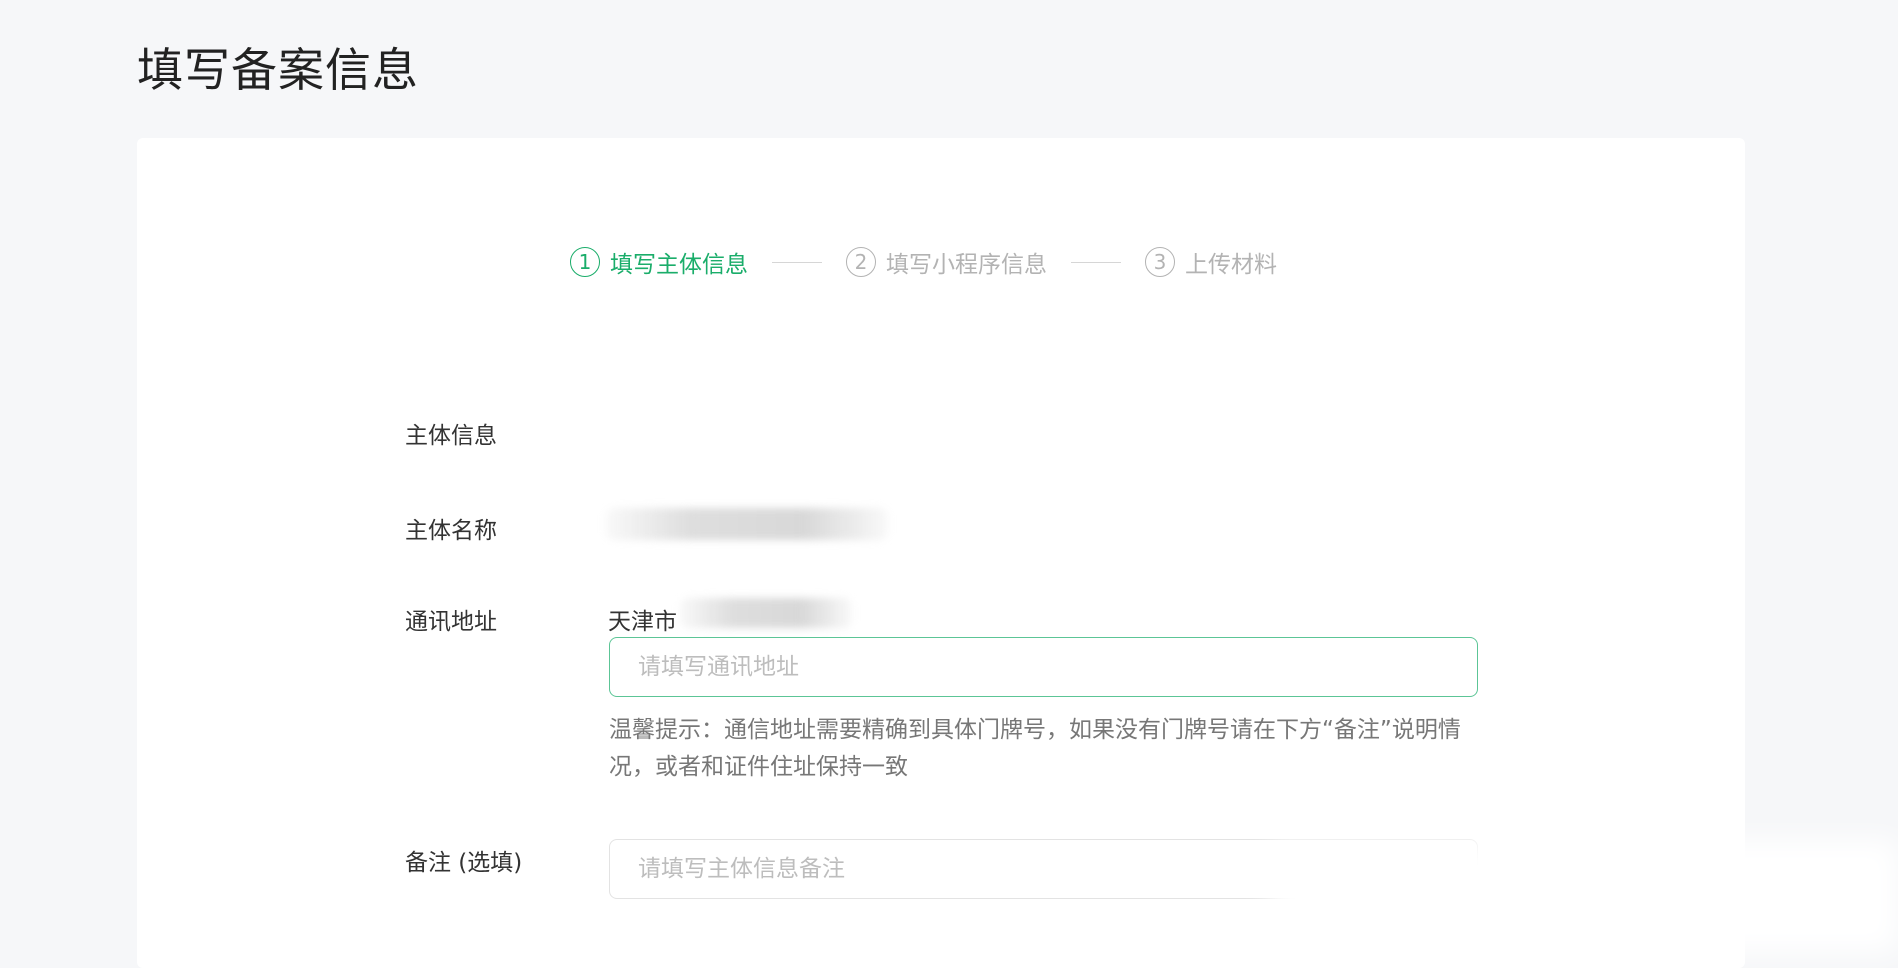  I want to click on page-title: 填写备案信息, so click(278, 70).